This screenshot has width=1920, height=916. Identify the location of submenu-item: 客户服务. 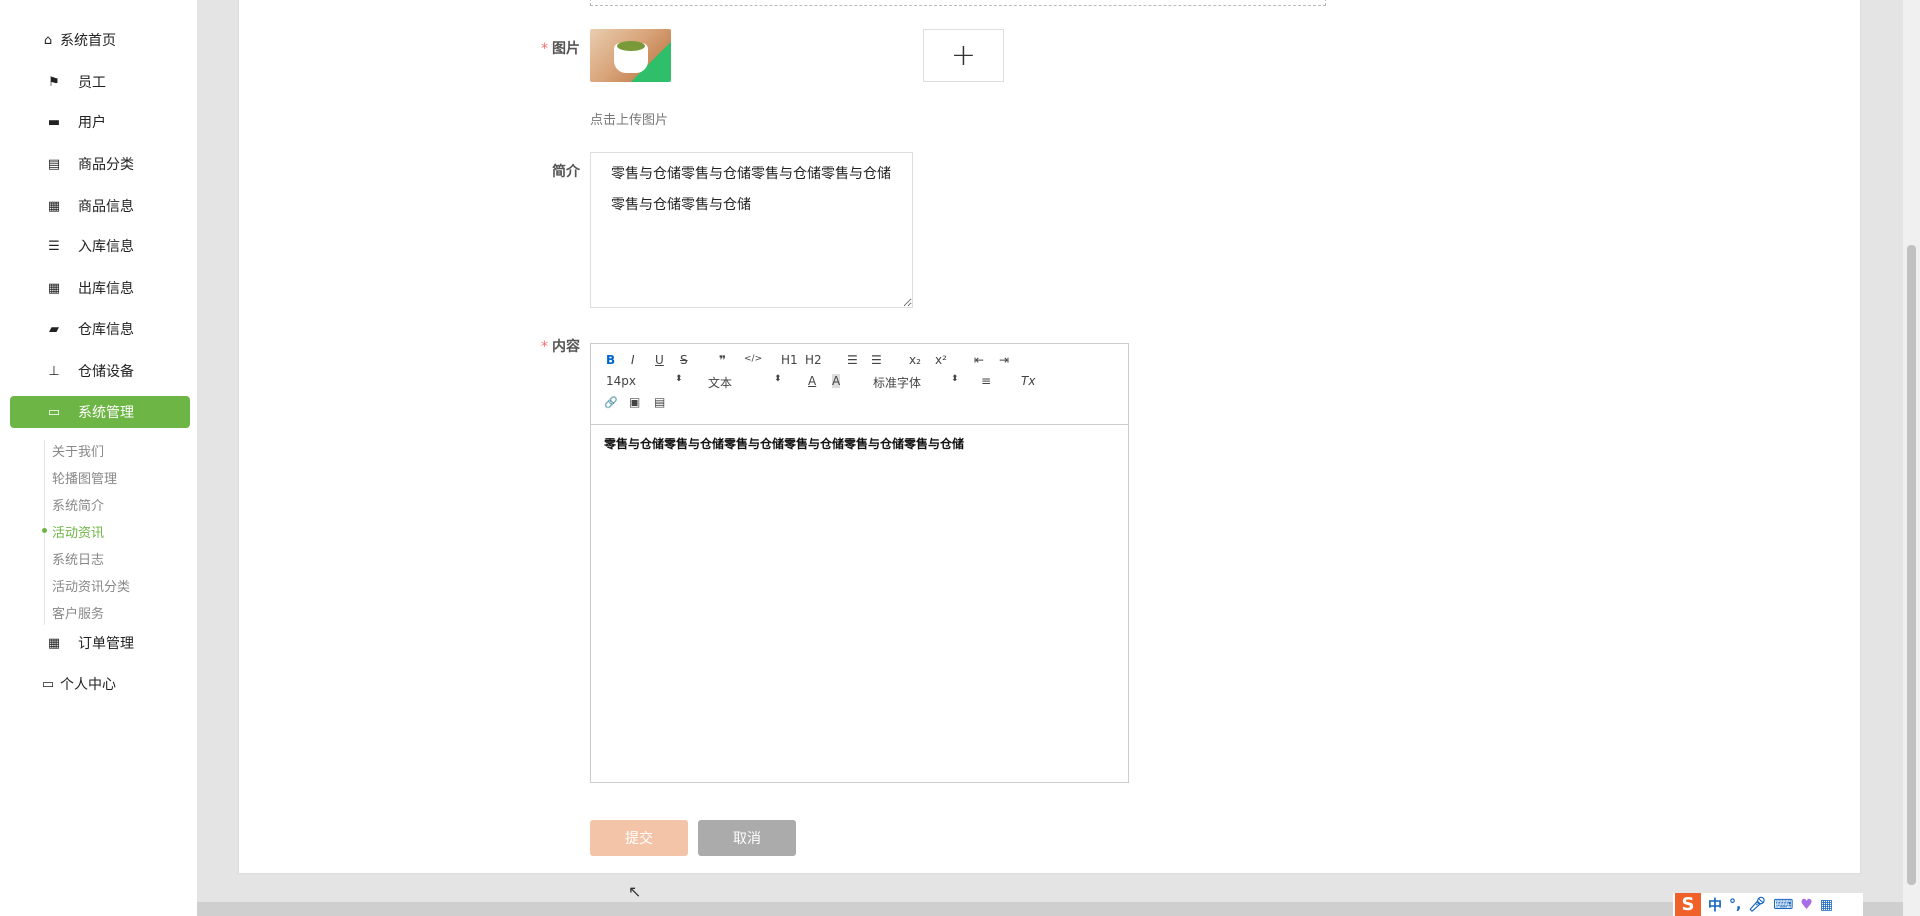
(78, 612).